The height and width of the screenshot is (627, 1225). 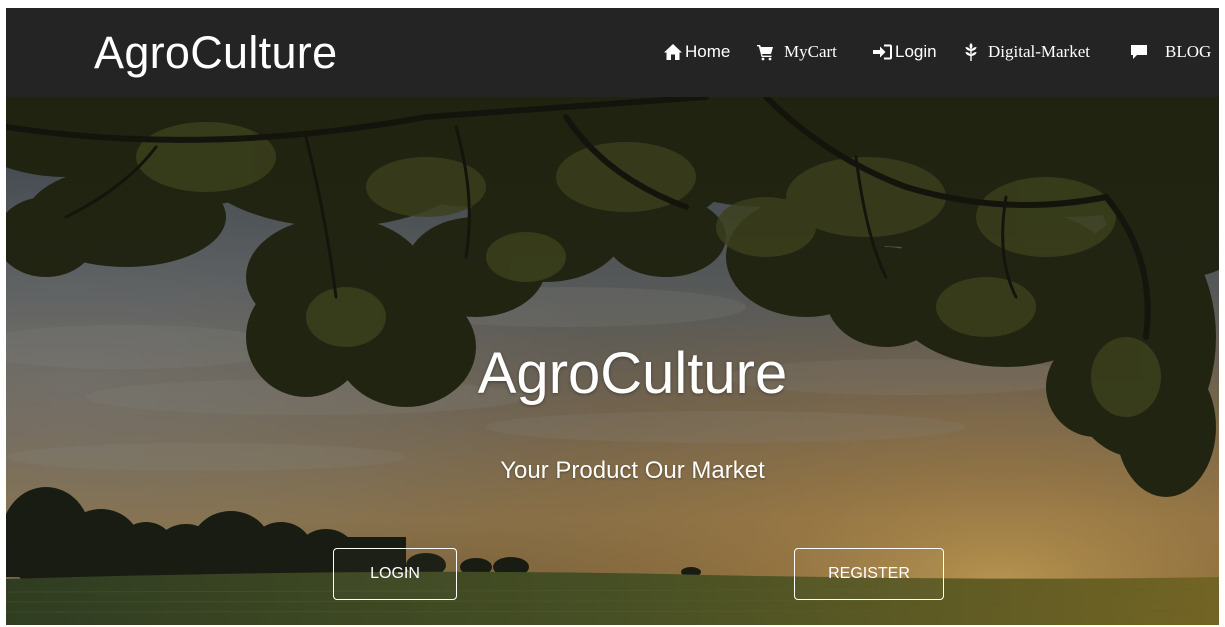 I want to click on hero-subtitle: Your Product Our Market, so click(x=632, y=470).